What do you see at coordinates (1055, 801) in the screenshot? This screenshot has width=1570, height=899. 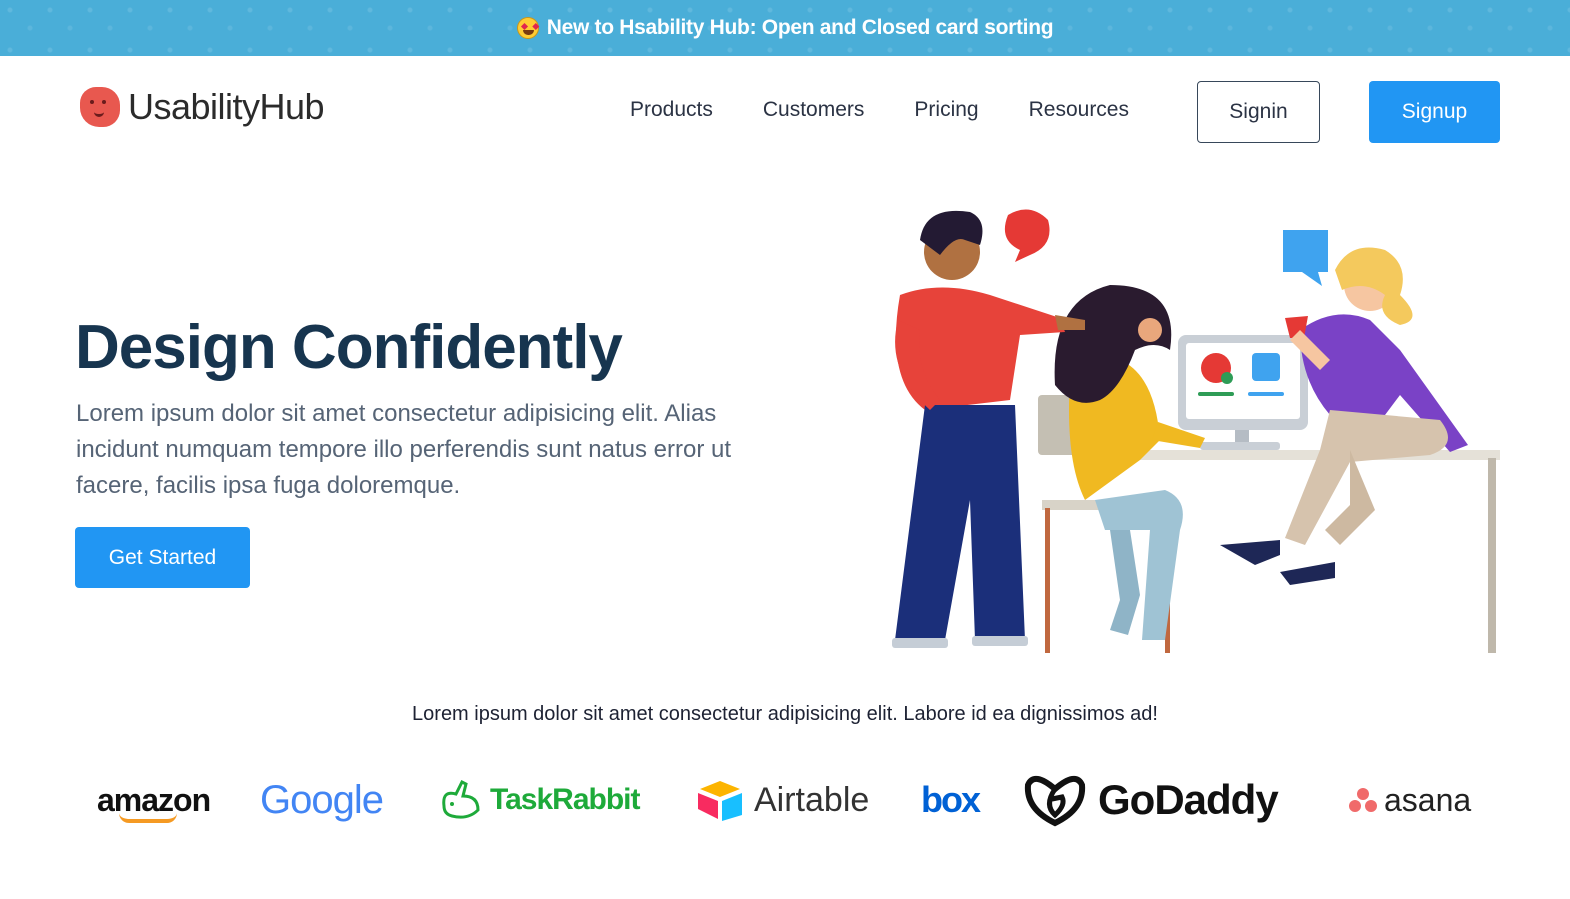 I see `godaddy-icon` at bounding box center [1055, 801].